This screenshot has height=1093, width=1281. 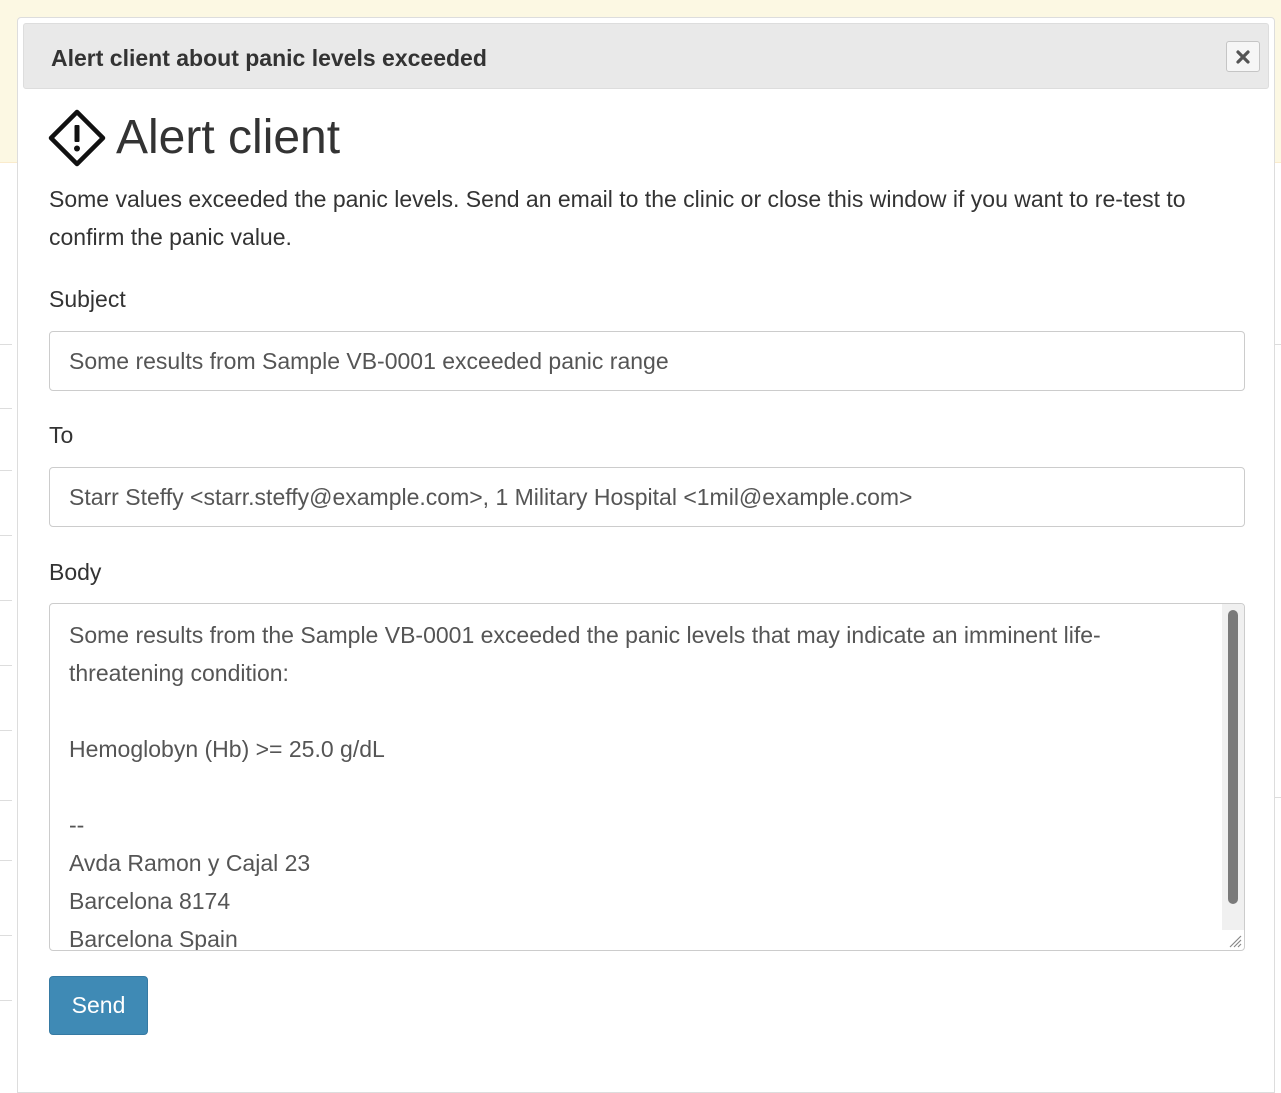 What do you see at coordinates (646, 56) in the screenshot?
I see `dialog-titlebar: Alert client about panic levels exceeded` at bounding box center [646, 56].